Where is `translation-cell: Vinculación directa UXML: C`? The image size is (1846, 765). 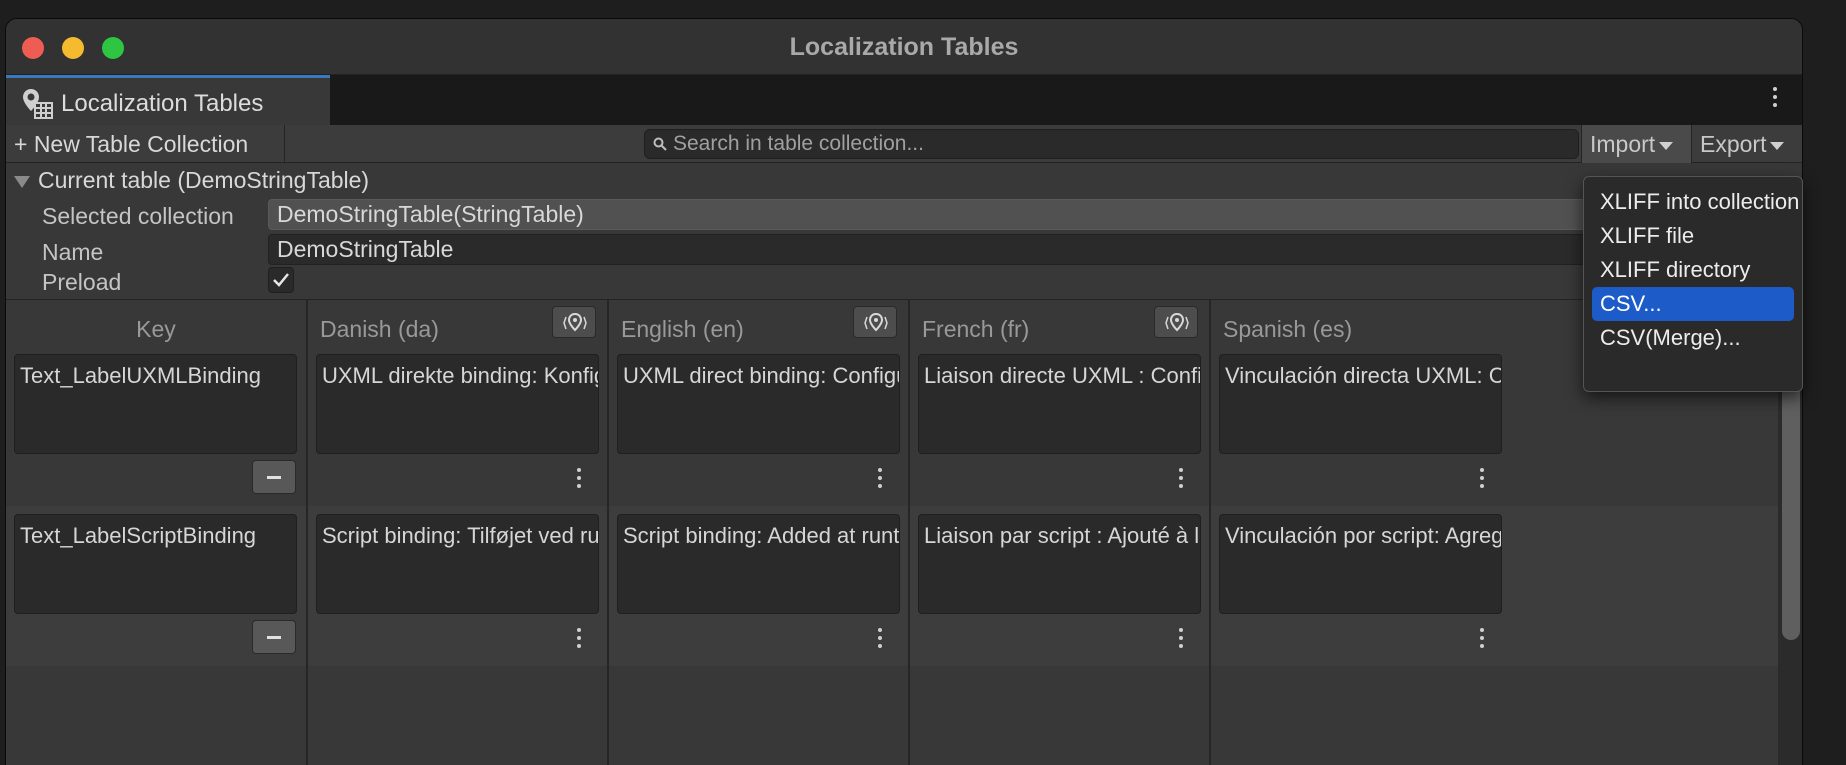
translation-cell: Vinculación directa UXML: C is located at coordinates (1360, 404).